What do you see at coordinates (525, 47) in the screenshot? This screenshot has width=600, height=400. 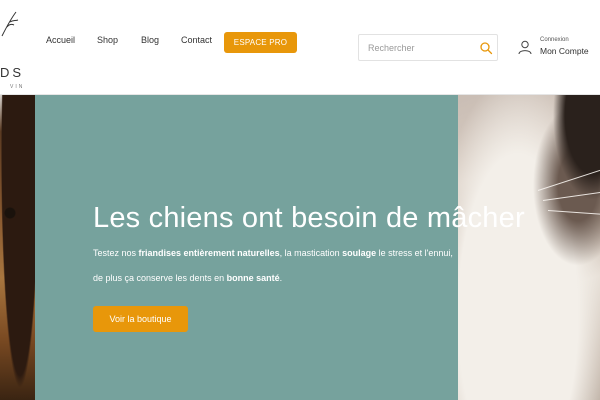 I see `user-icon` at bounding box center [525, 47].